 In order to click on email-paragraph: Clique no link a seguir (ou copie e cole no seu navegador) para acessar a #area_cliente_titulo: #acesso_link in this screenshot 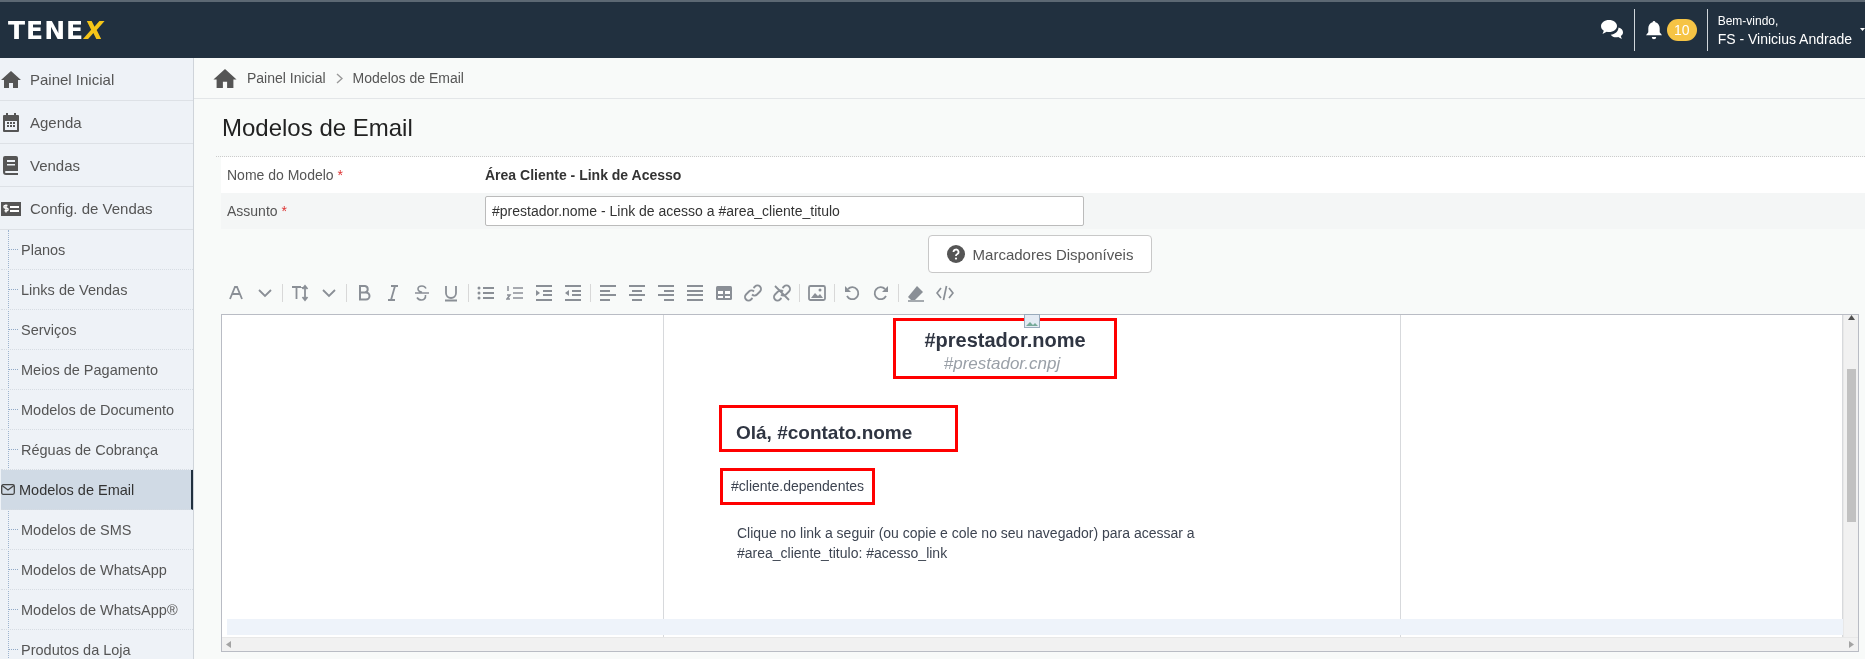, I will do `click(966, 543)`.